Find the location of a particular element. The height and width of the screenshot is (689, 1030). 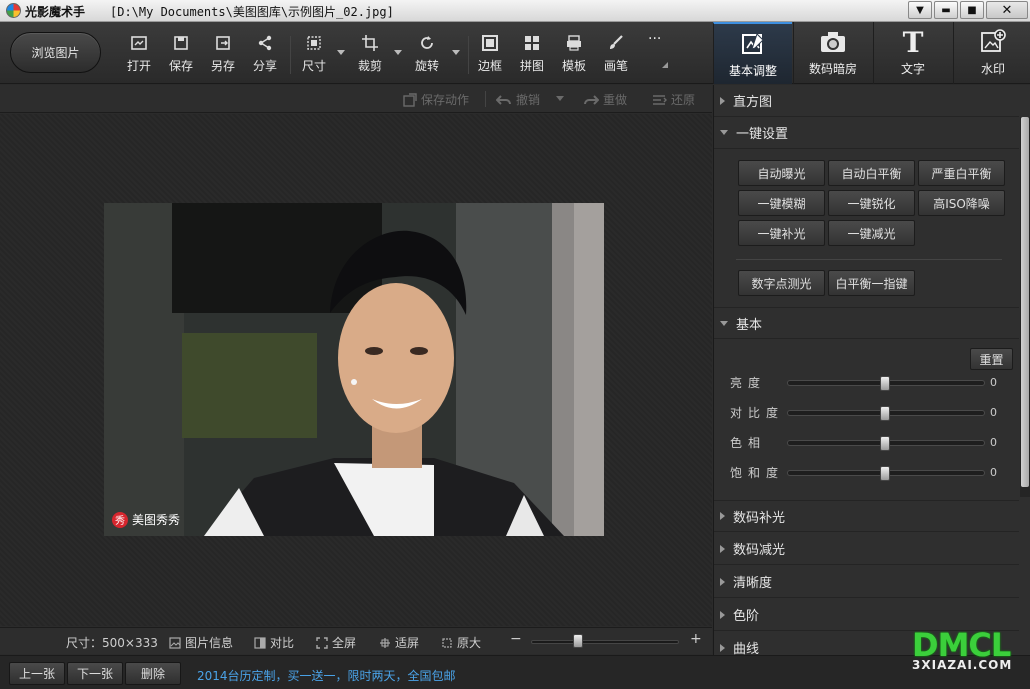

resize-dropdown-icon is located at coordinates (341, 52).